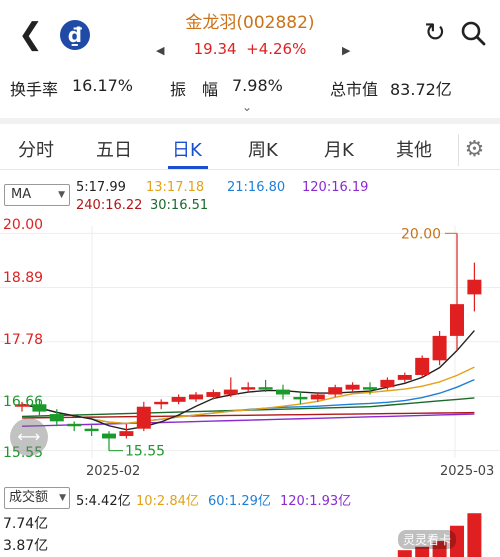 The height and width of the screenshot is (557, 500). Describe the element at coordinates (473, 33) in the screenshot. I see `search-icon` at that location.